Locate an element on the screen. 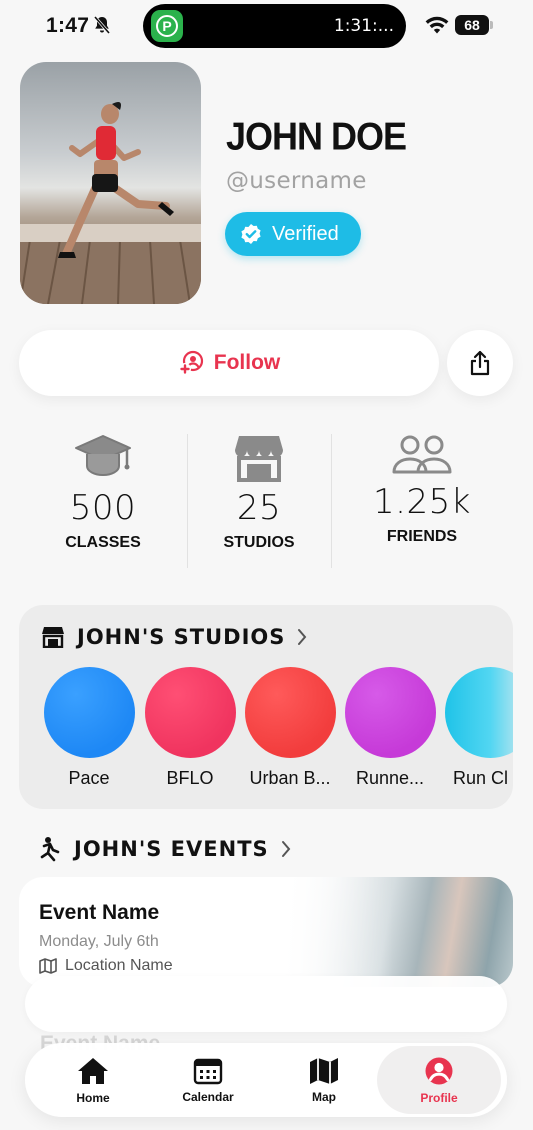 This screenshot has height=1130, width=533. tab-calendar: Calendar is located at coordinates (208, 1080).